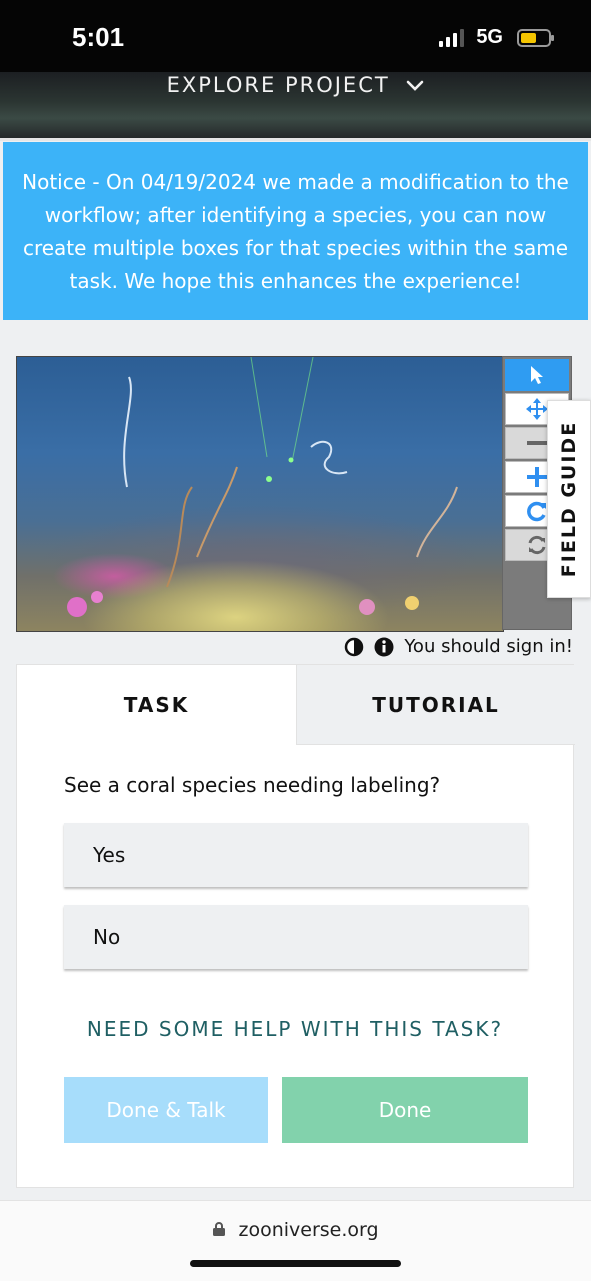  What do you see at coordinates (219, 1229) in the screenshot?
I see `lock-icon` at bounding box center [219, 1229].